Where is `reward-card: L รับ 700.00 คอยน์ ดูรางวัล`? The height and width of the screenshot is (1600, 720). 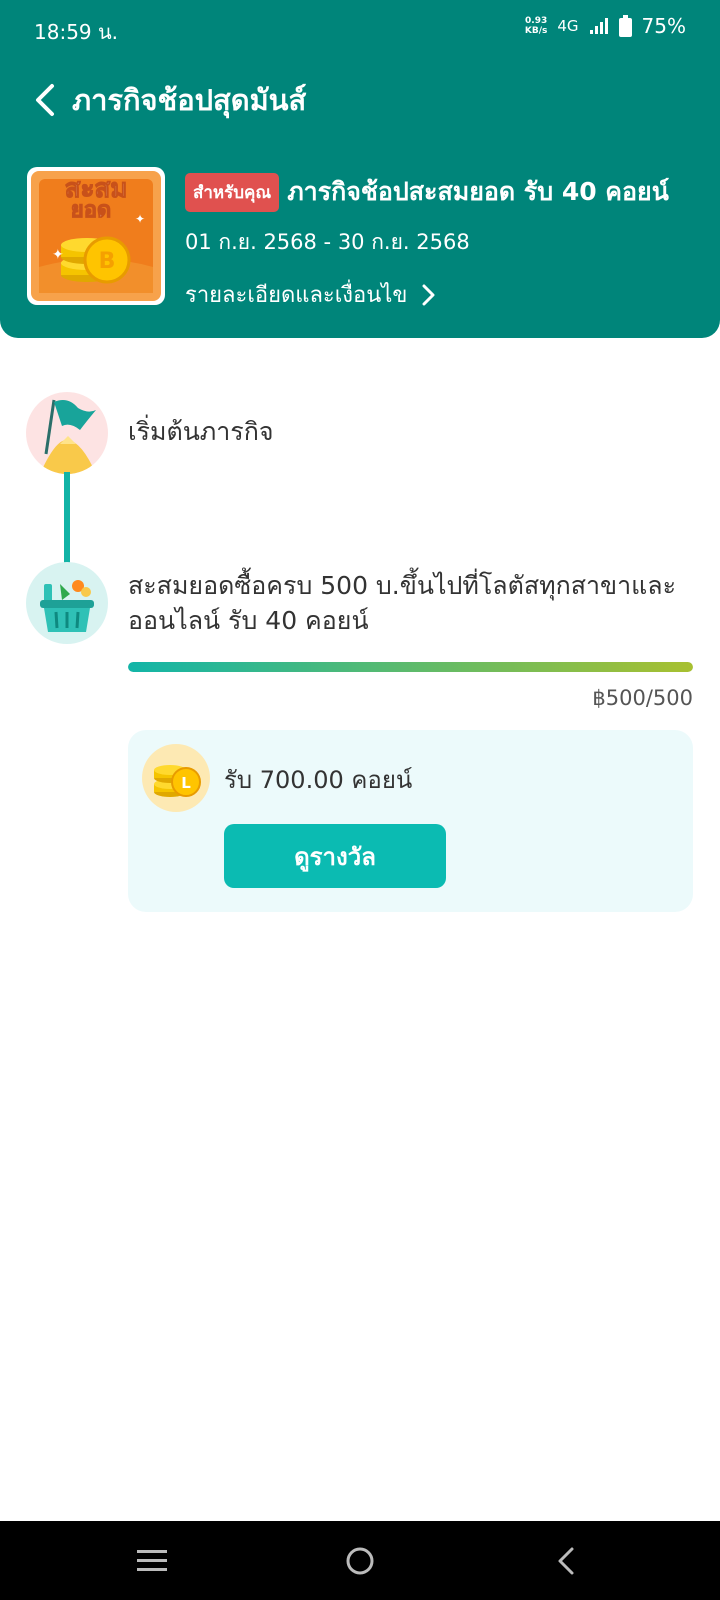
reward-card: L รับ 700.00 คอยน์ ดูรางวัล is located at coordinates (410, 821).